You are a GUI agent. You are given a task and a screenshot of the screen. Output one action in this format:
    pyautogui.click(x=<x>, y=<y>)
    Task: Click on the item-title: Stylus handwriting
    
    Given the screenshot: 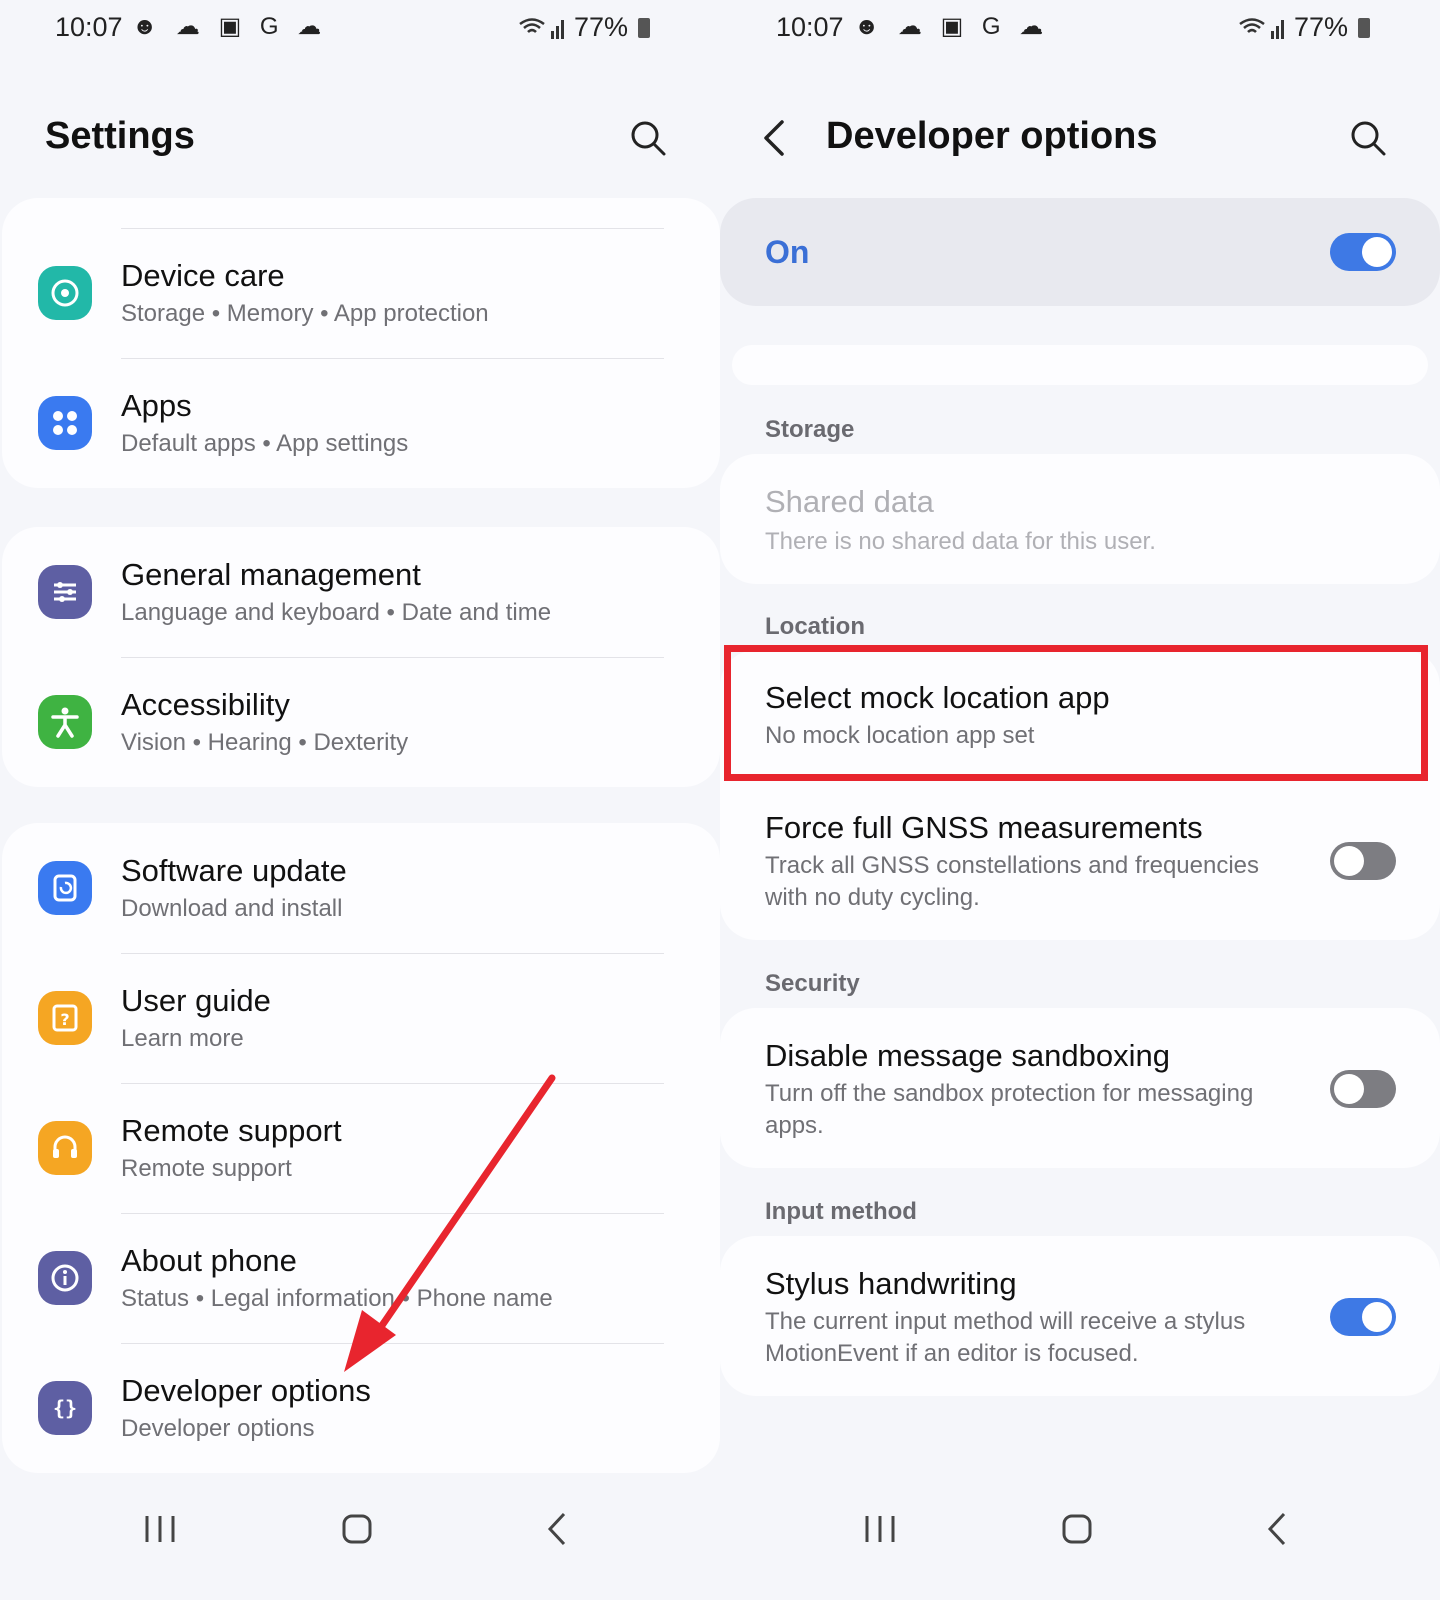 What is the action you would take?
    pyautogui.click(x=891, y=1283)
    